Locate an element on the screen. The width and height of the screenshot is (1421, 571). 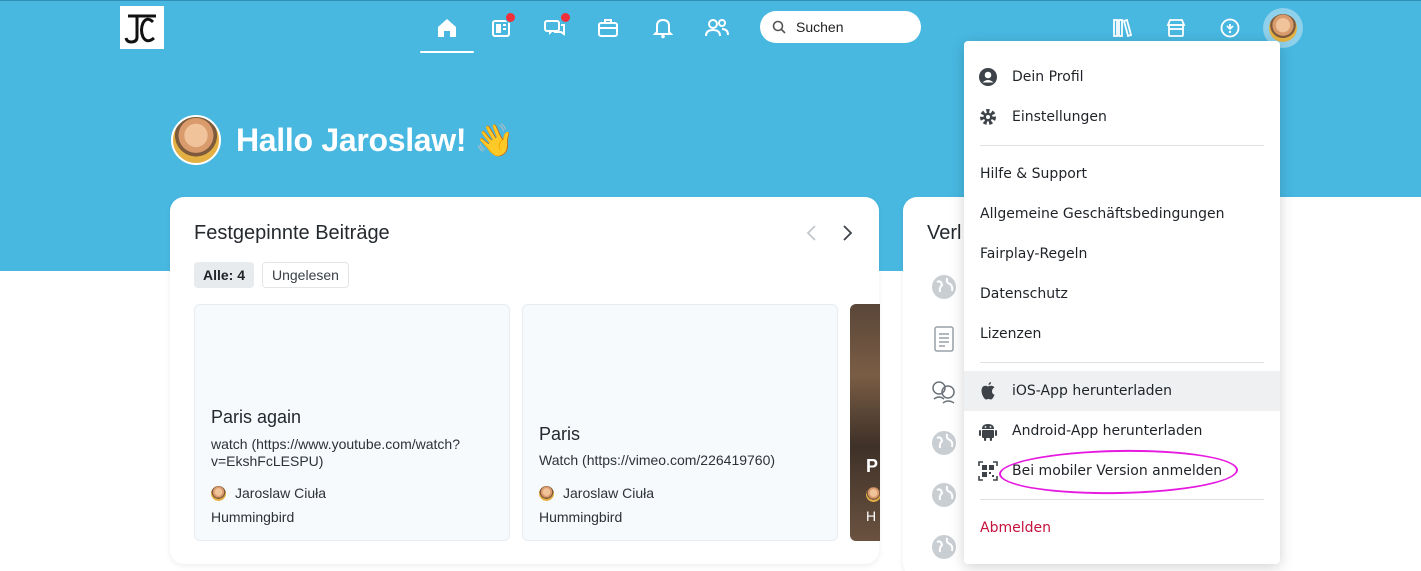
menu-item-label: Dein Profil is located at coordinates (1048, 77).